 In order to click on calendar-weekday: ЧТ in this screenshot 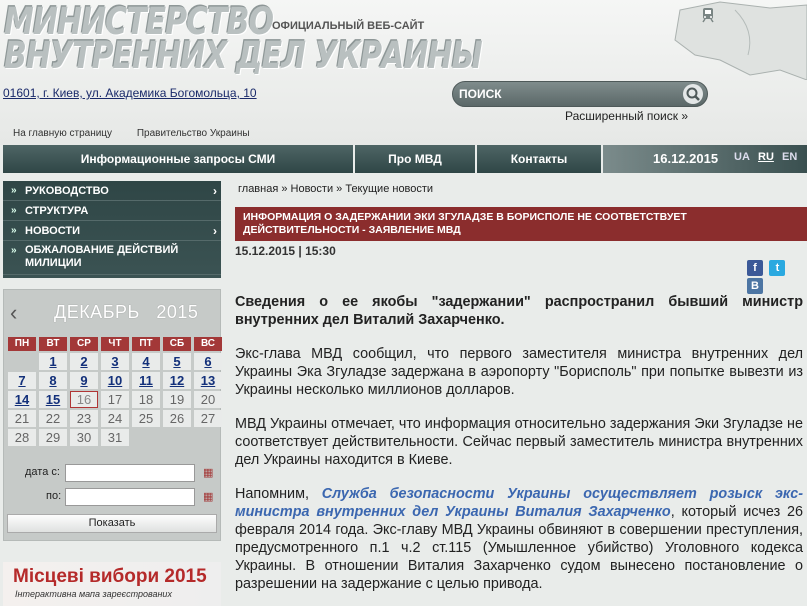, I will do `click(115, 344)`.